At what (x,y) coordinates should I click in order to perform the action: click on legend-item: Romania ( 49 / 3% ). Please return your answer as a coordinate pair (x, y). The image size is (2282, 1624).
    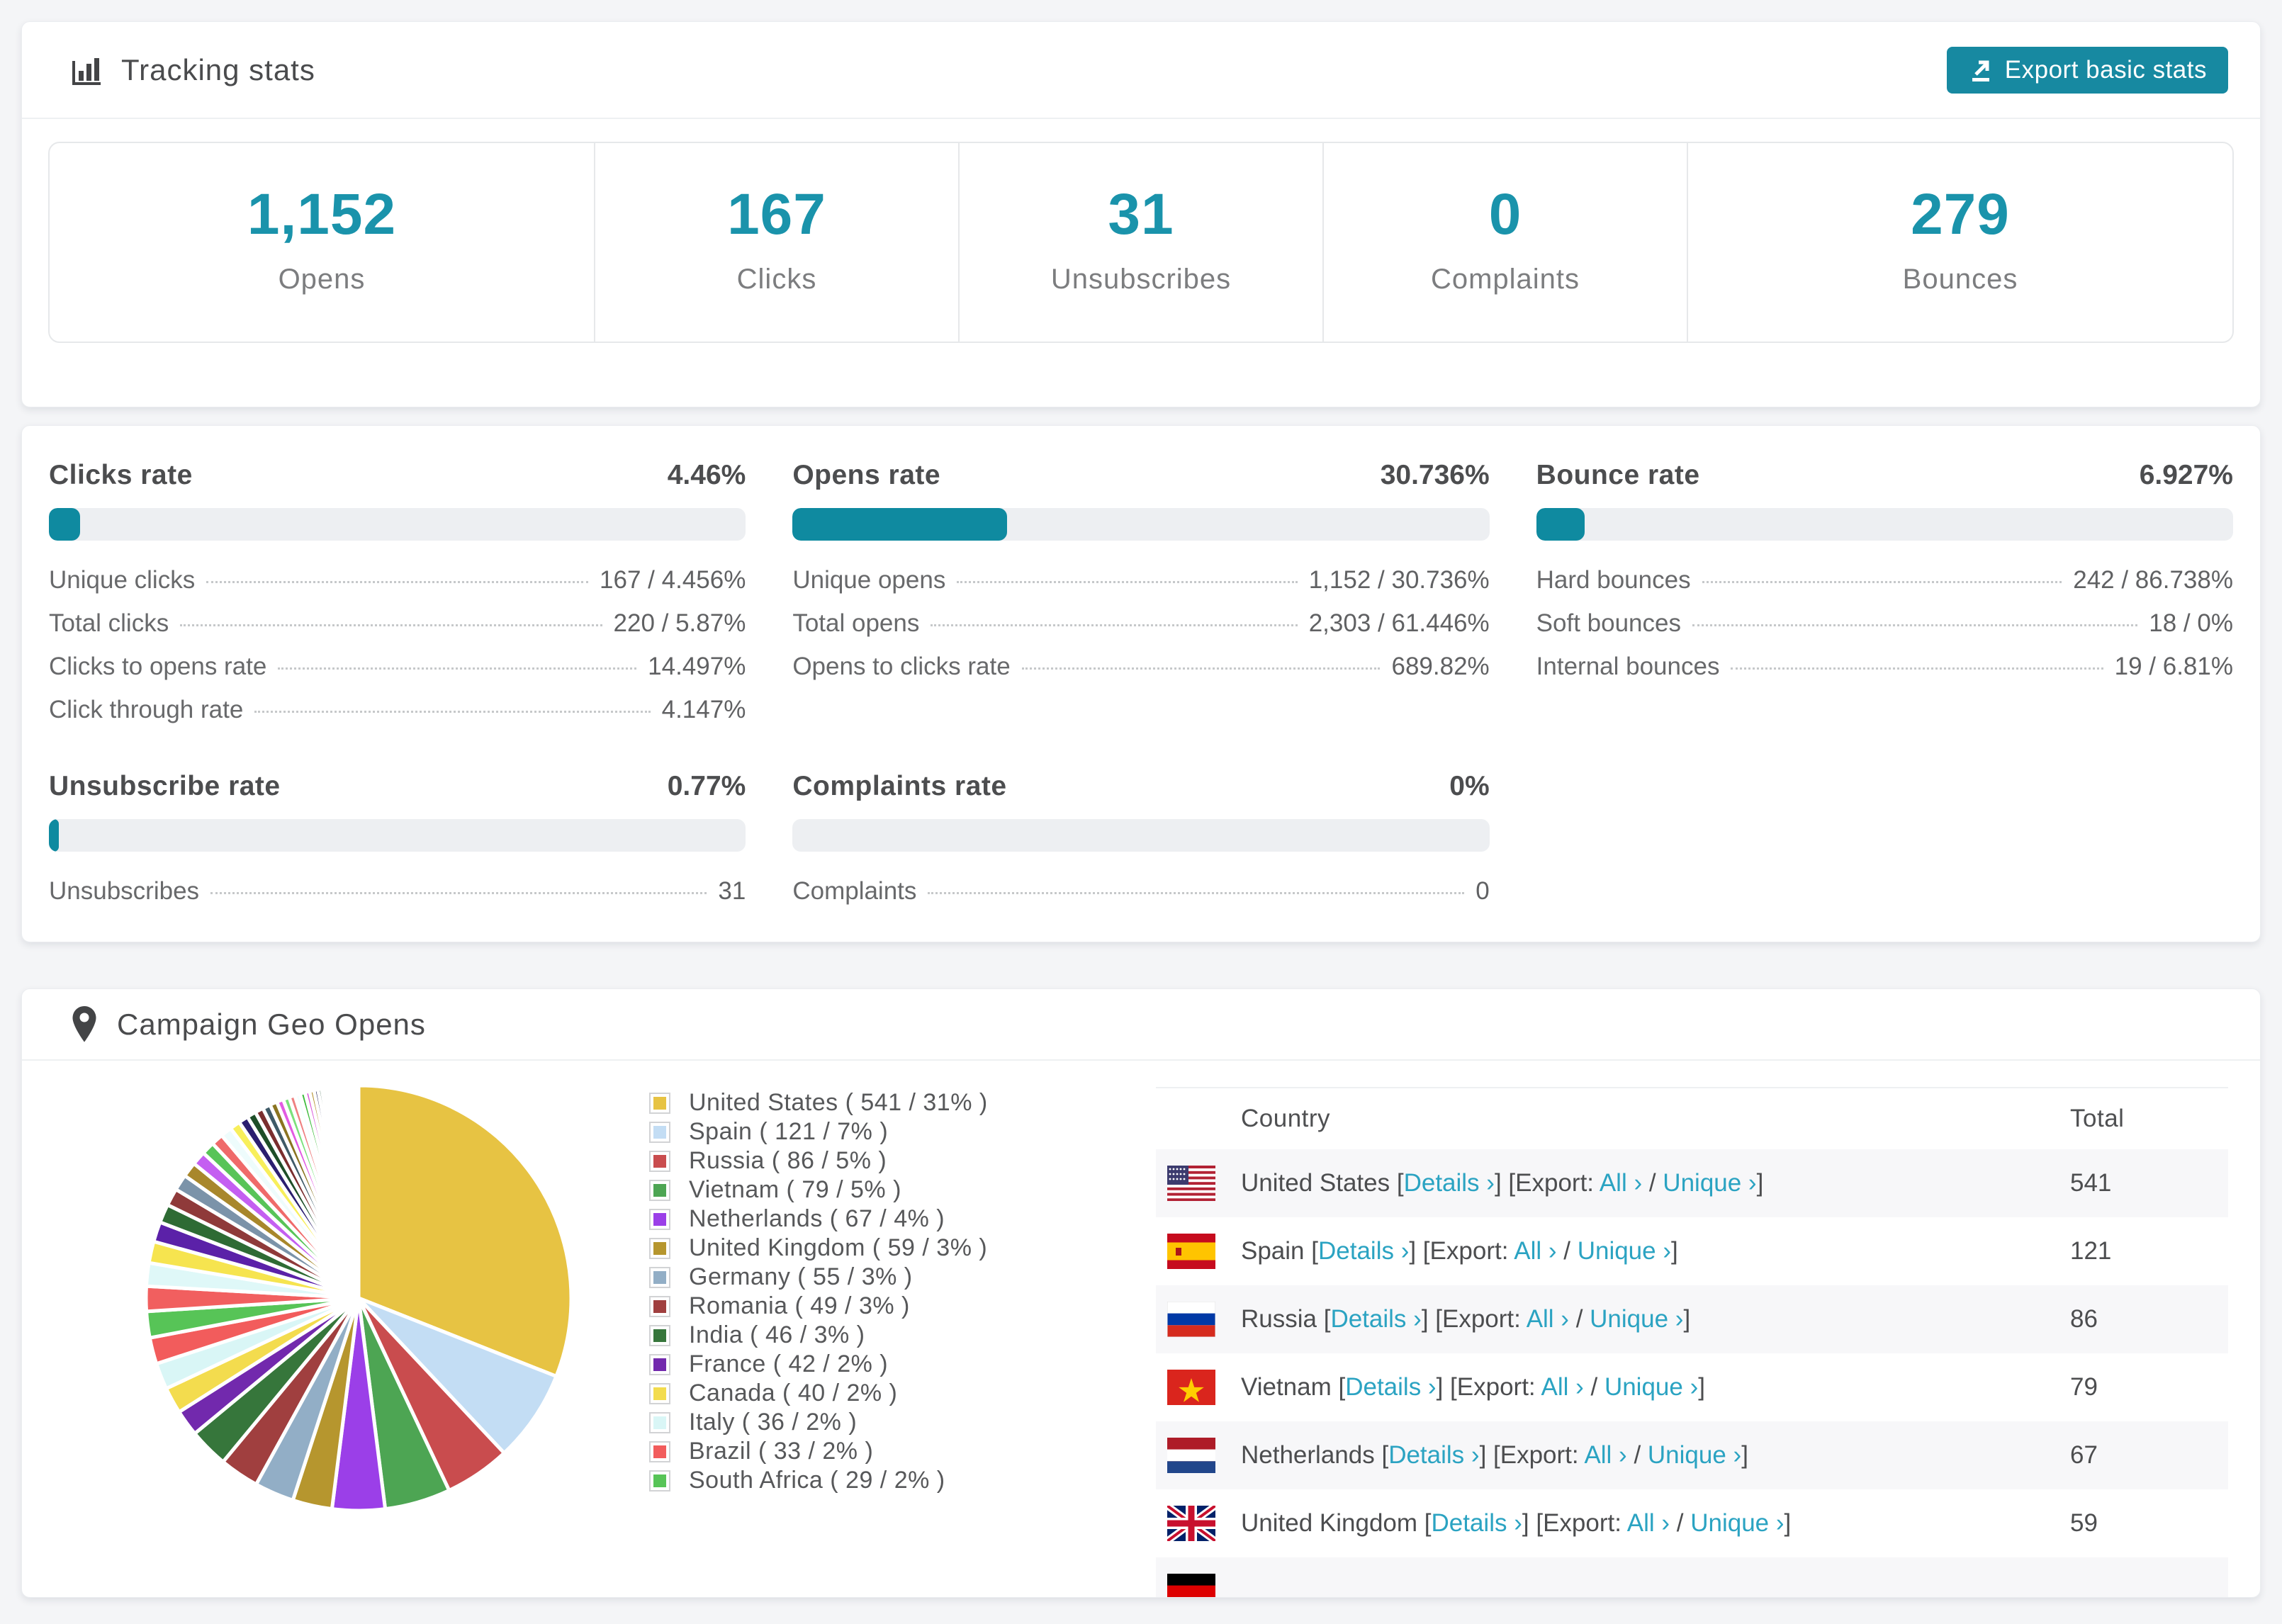
    Looking at the image, I should click on (818, 1306).